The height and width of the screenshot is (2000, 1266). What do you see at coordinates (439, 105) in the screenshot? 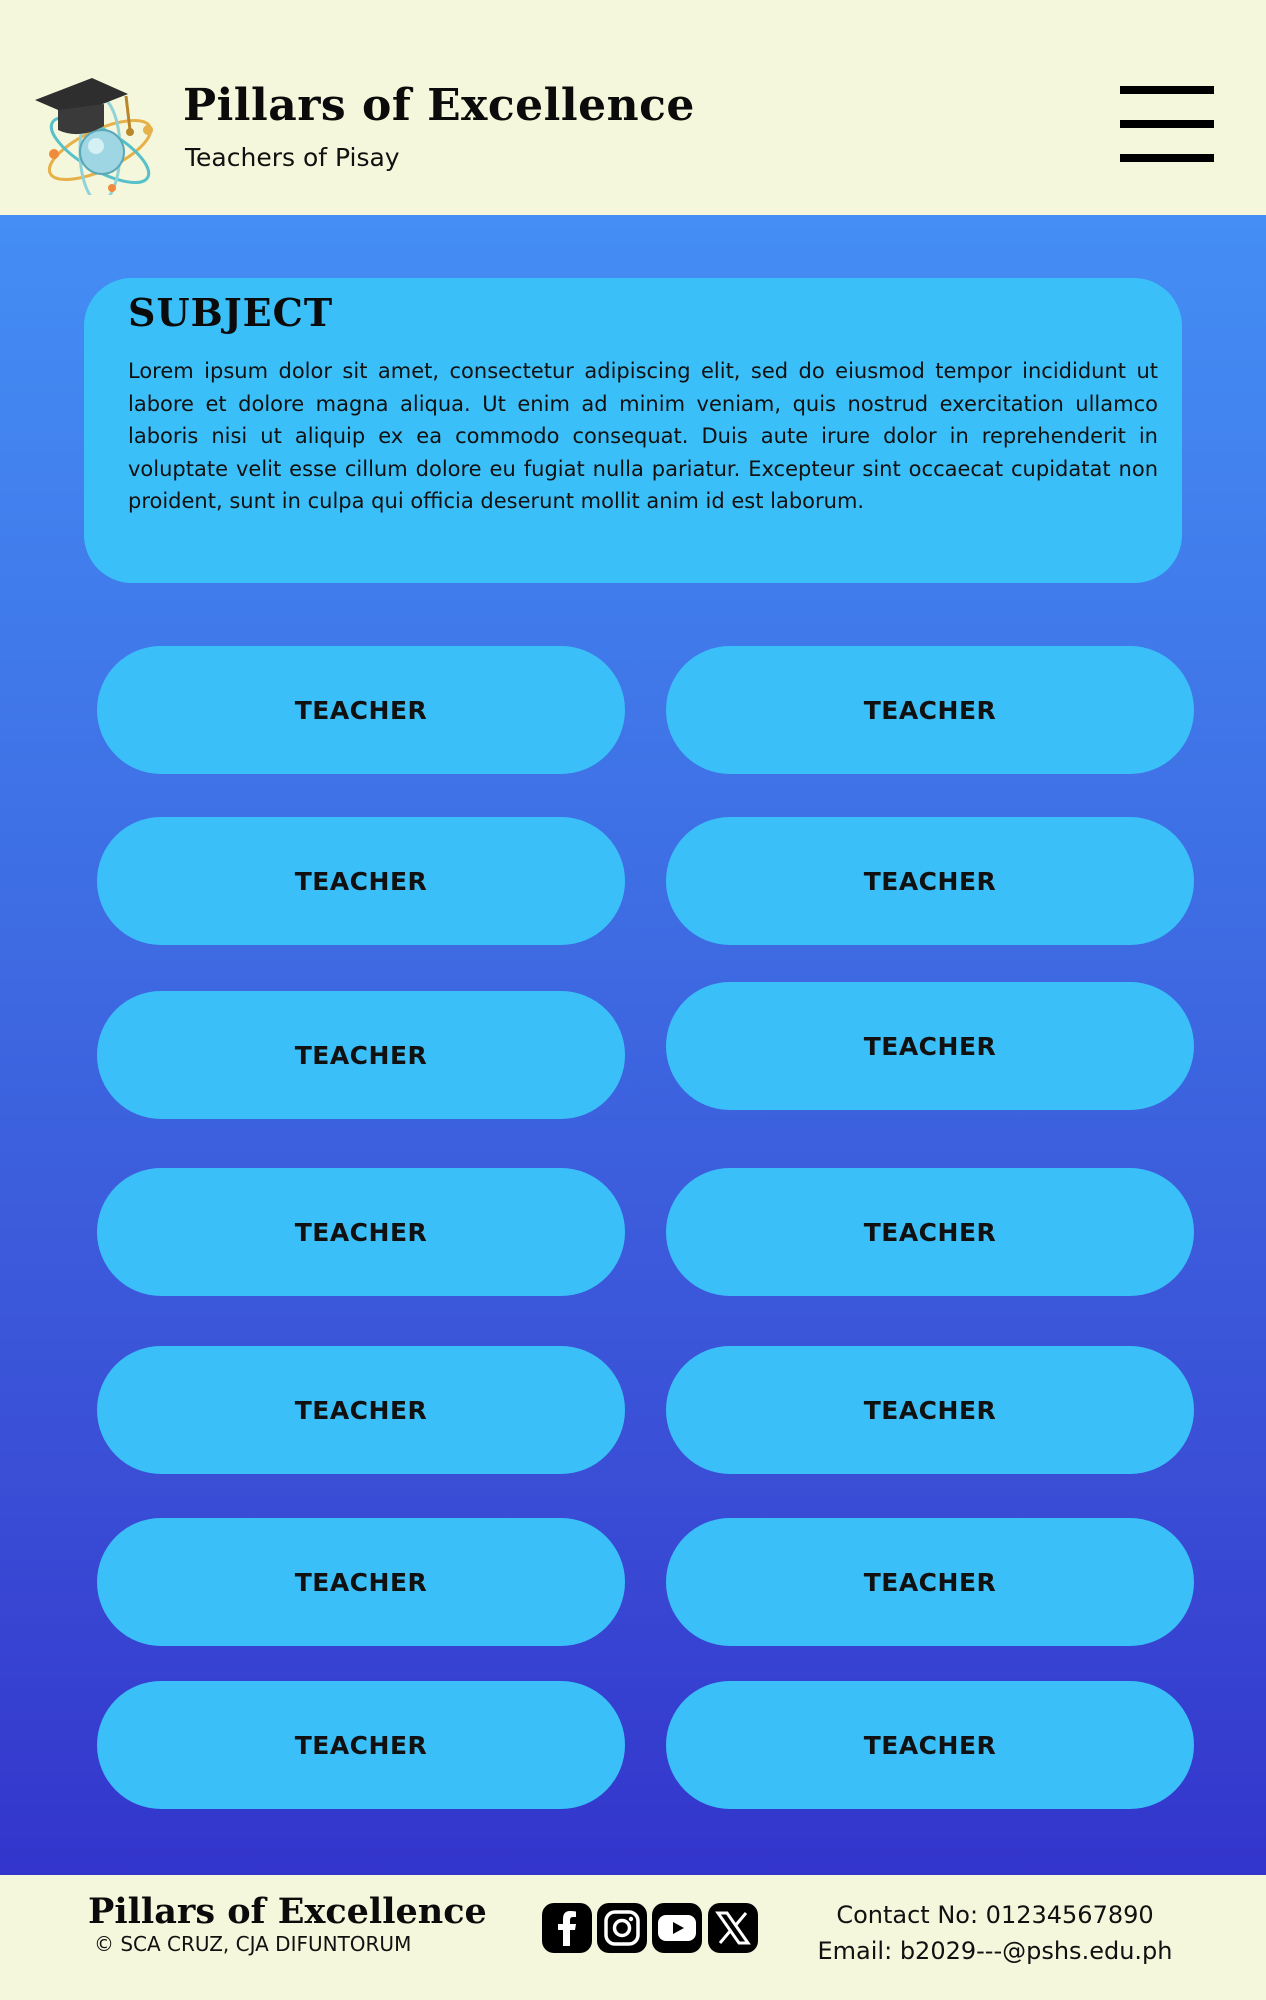
I see `site-title: Pillars of Excellence` at bounding box center [439, 105].